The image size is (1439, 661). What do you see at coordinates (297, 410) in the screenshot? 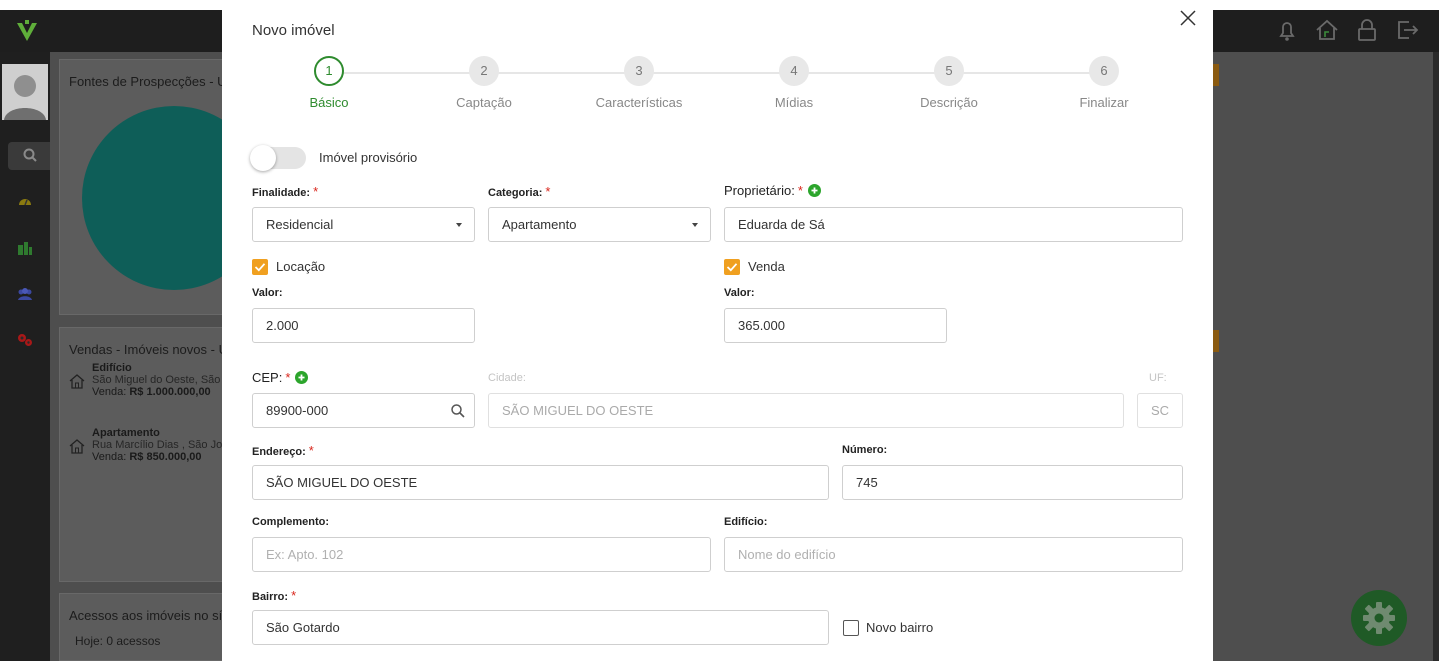
I see `cep-value: 89900-000` at bounding box center [297, 410].